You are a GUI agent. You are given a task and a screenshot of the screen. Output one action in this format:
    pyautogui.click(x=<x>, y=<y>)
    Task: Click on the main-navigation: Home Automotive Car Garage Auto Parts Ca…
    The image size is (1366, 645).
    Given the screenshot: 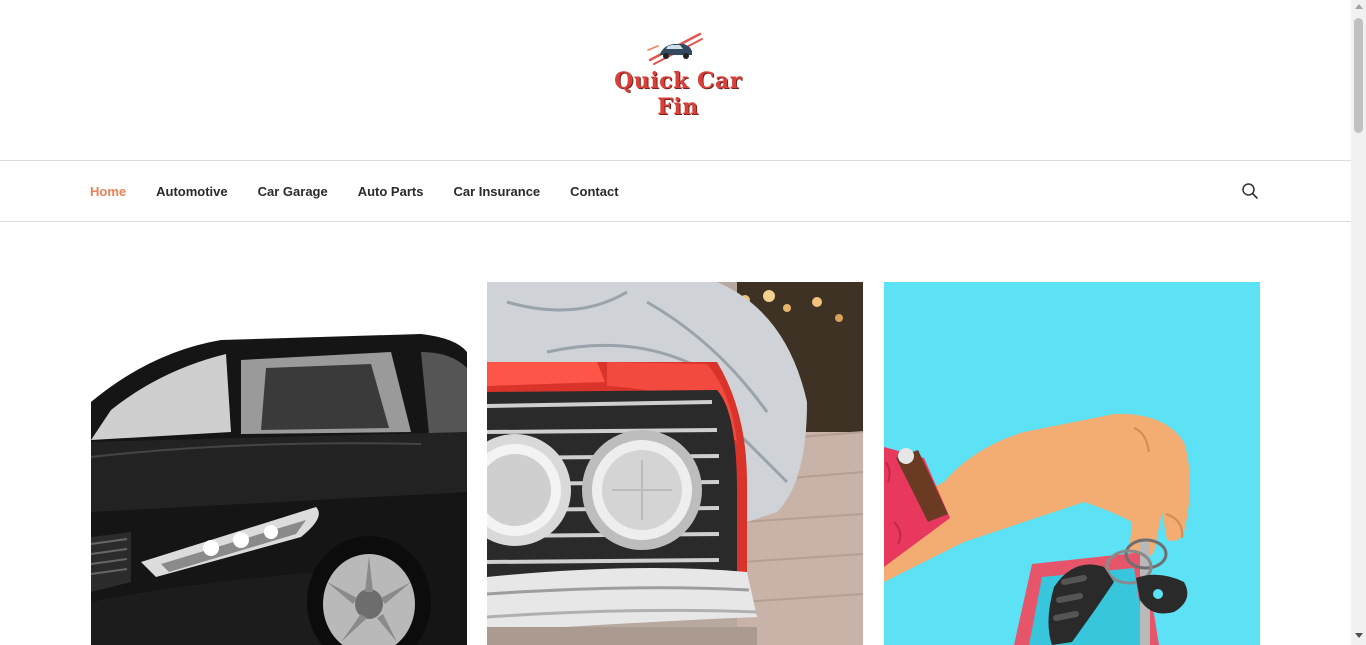 What is the action you would take?
    pyautogui.click(x=675, y=191)
    